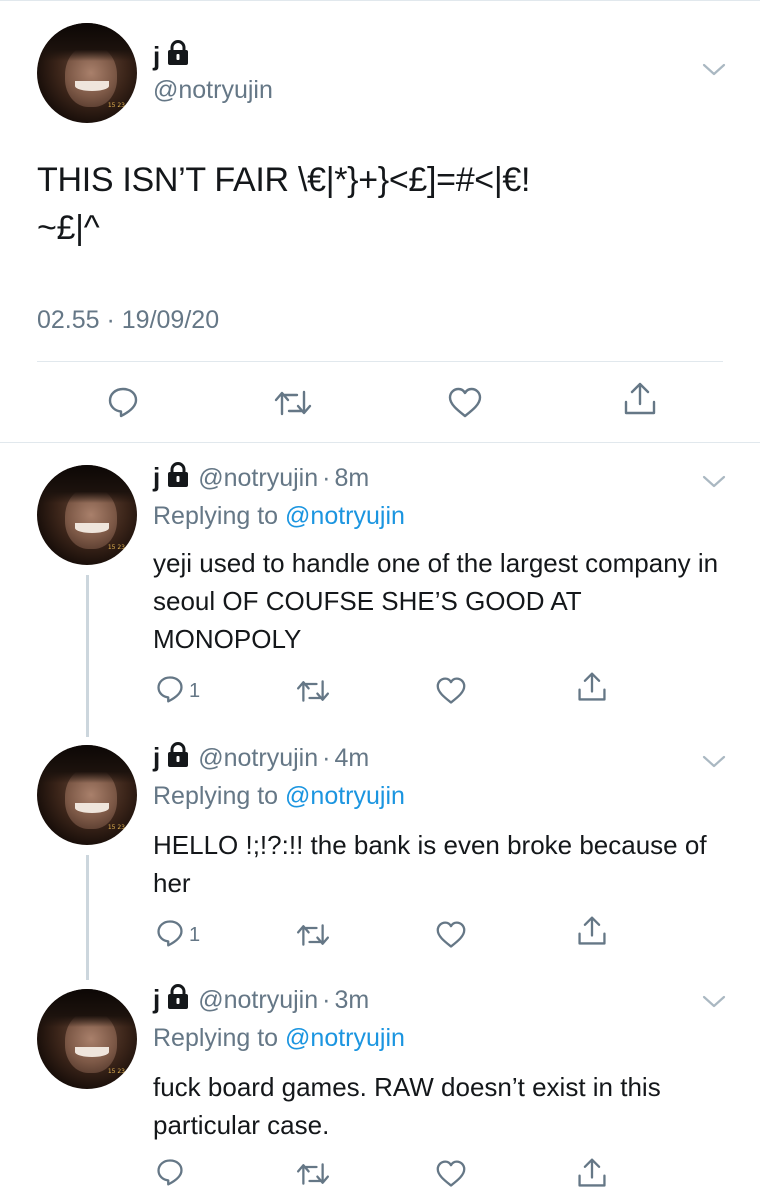  I want to click on tweet-text-line: ~£|^, so click(68, 228).